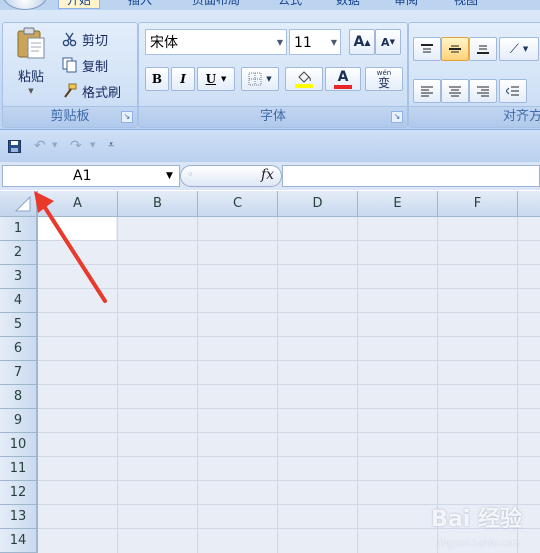 This screenshot has width=540, height=553. What do you see at coordinates (19, 517) in the screenshot?
I see `row-header-13: 13` at bounding box center [19, 517].